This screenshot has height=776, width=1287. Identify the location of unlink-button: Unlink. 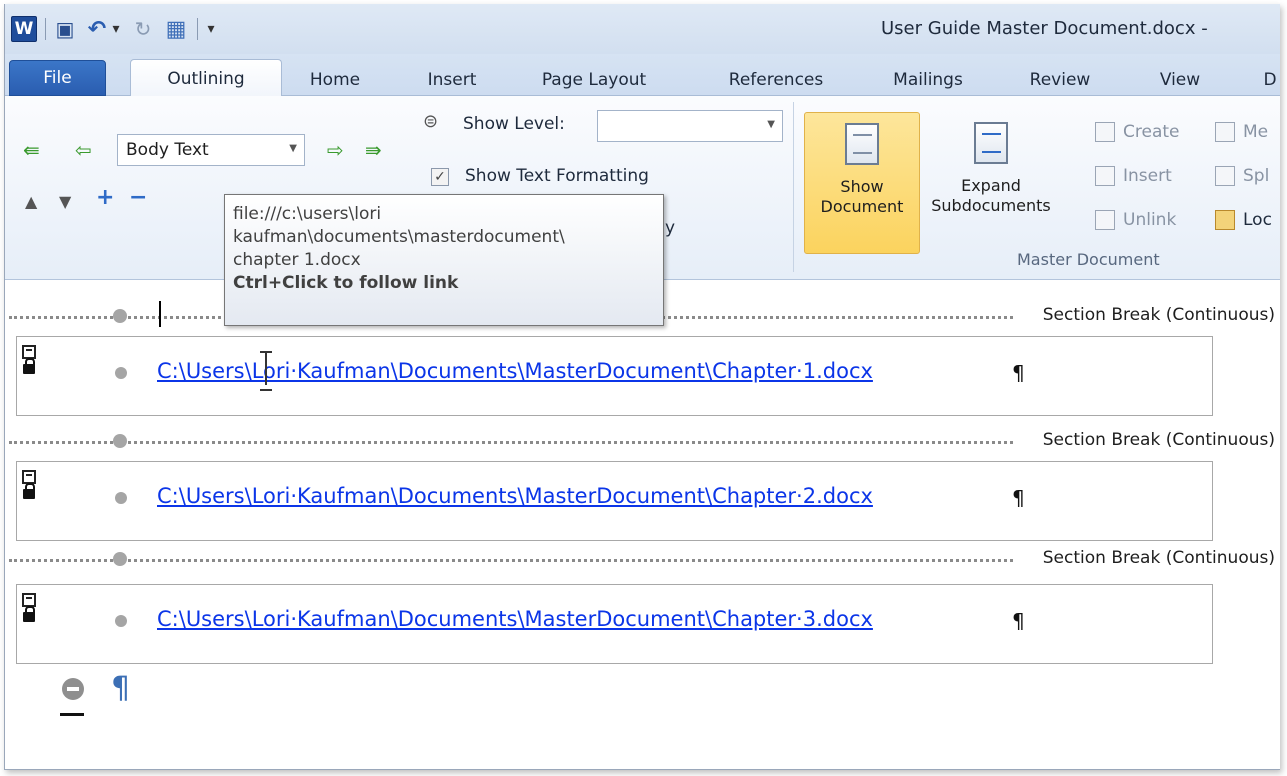
(1135, 220).